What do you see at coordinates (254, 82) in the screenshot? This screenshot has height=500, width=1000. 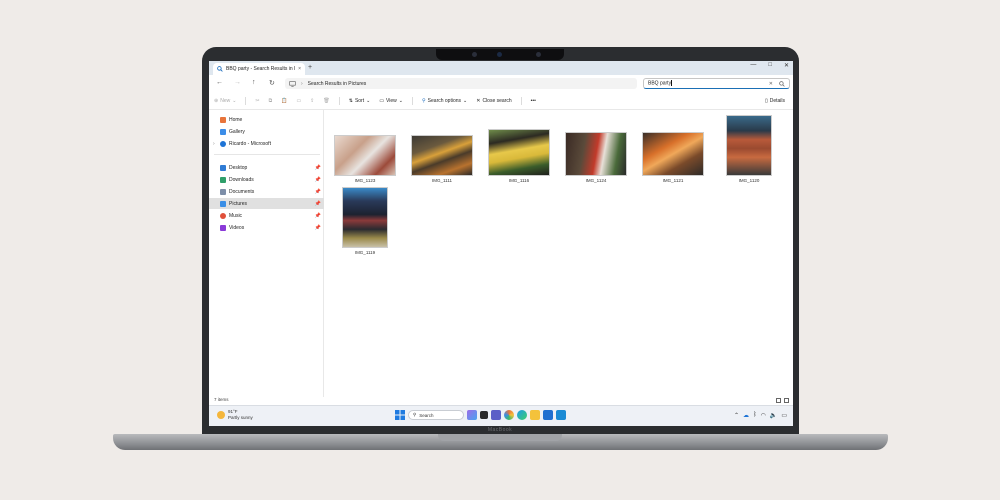 I see `up-arrow-icon: ↑` at bounding box center [254, 82].